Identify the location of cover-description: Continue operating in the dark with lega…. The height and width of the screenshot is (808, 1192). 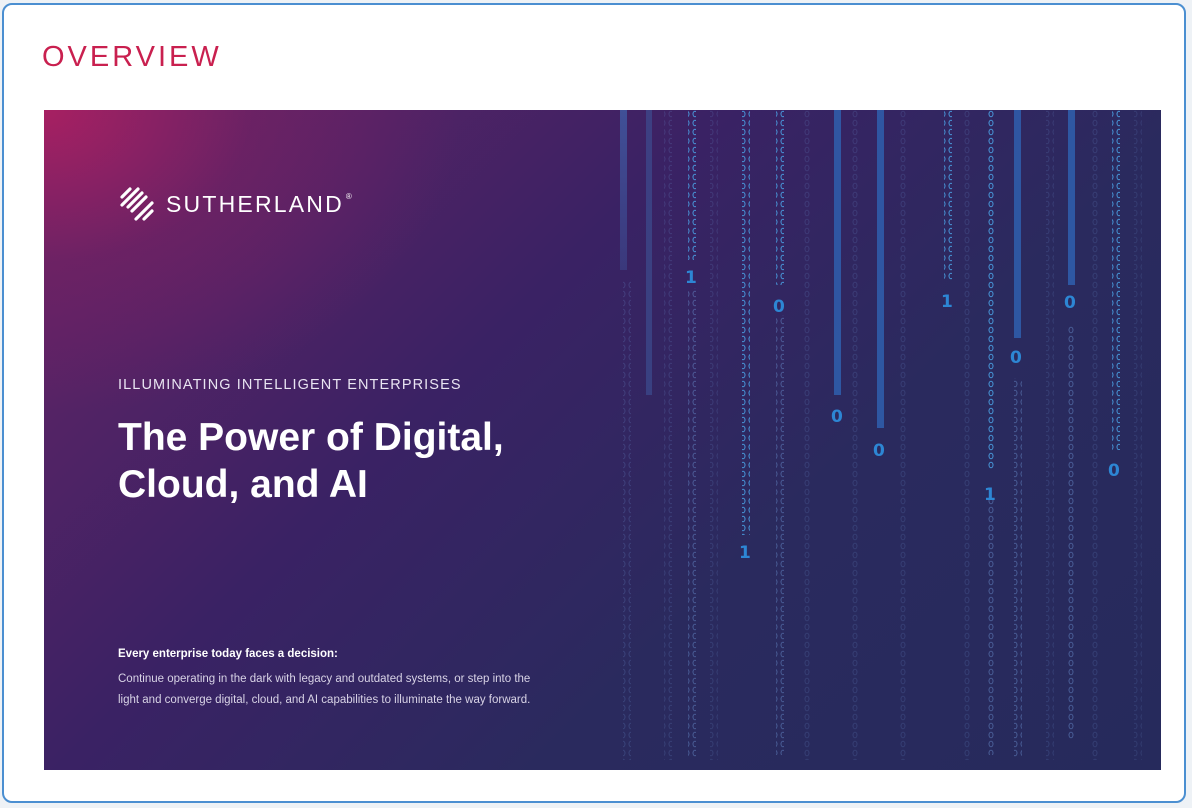
(378, 690).